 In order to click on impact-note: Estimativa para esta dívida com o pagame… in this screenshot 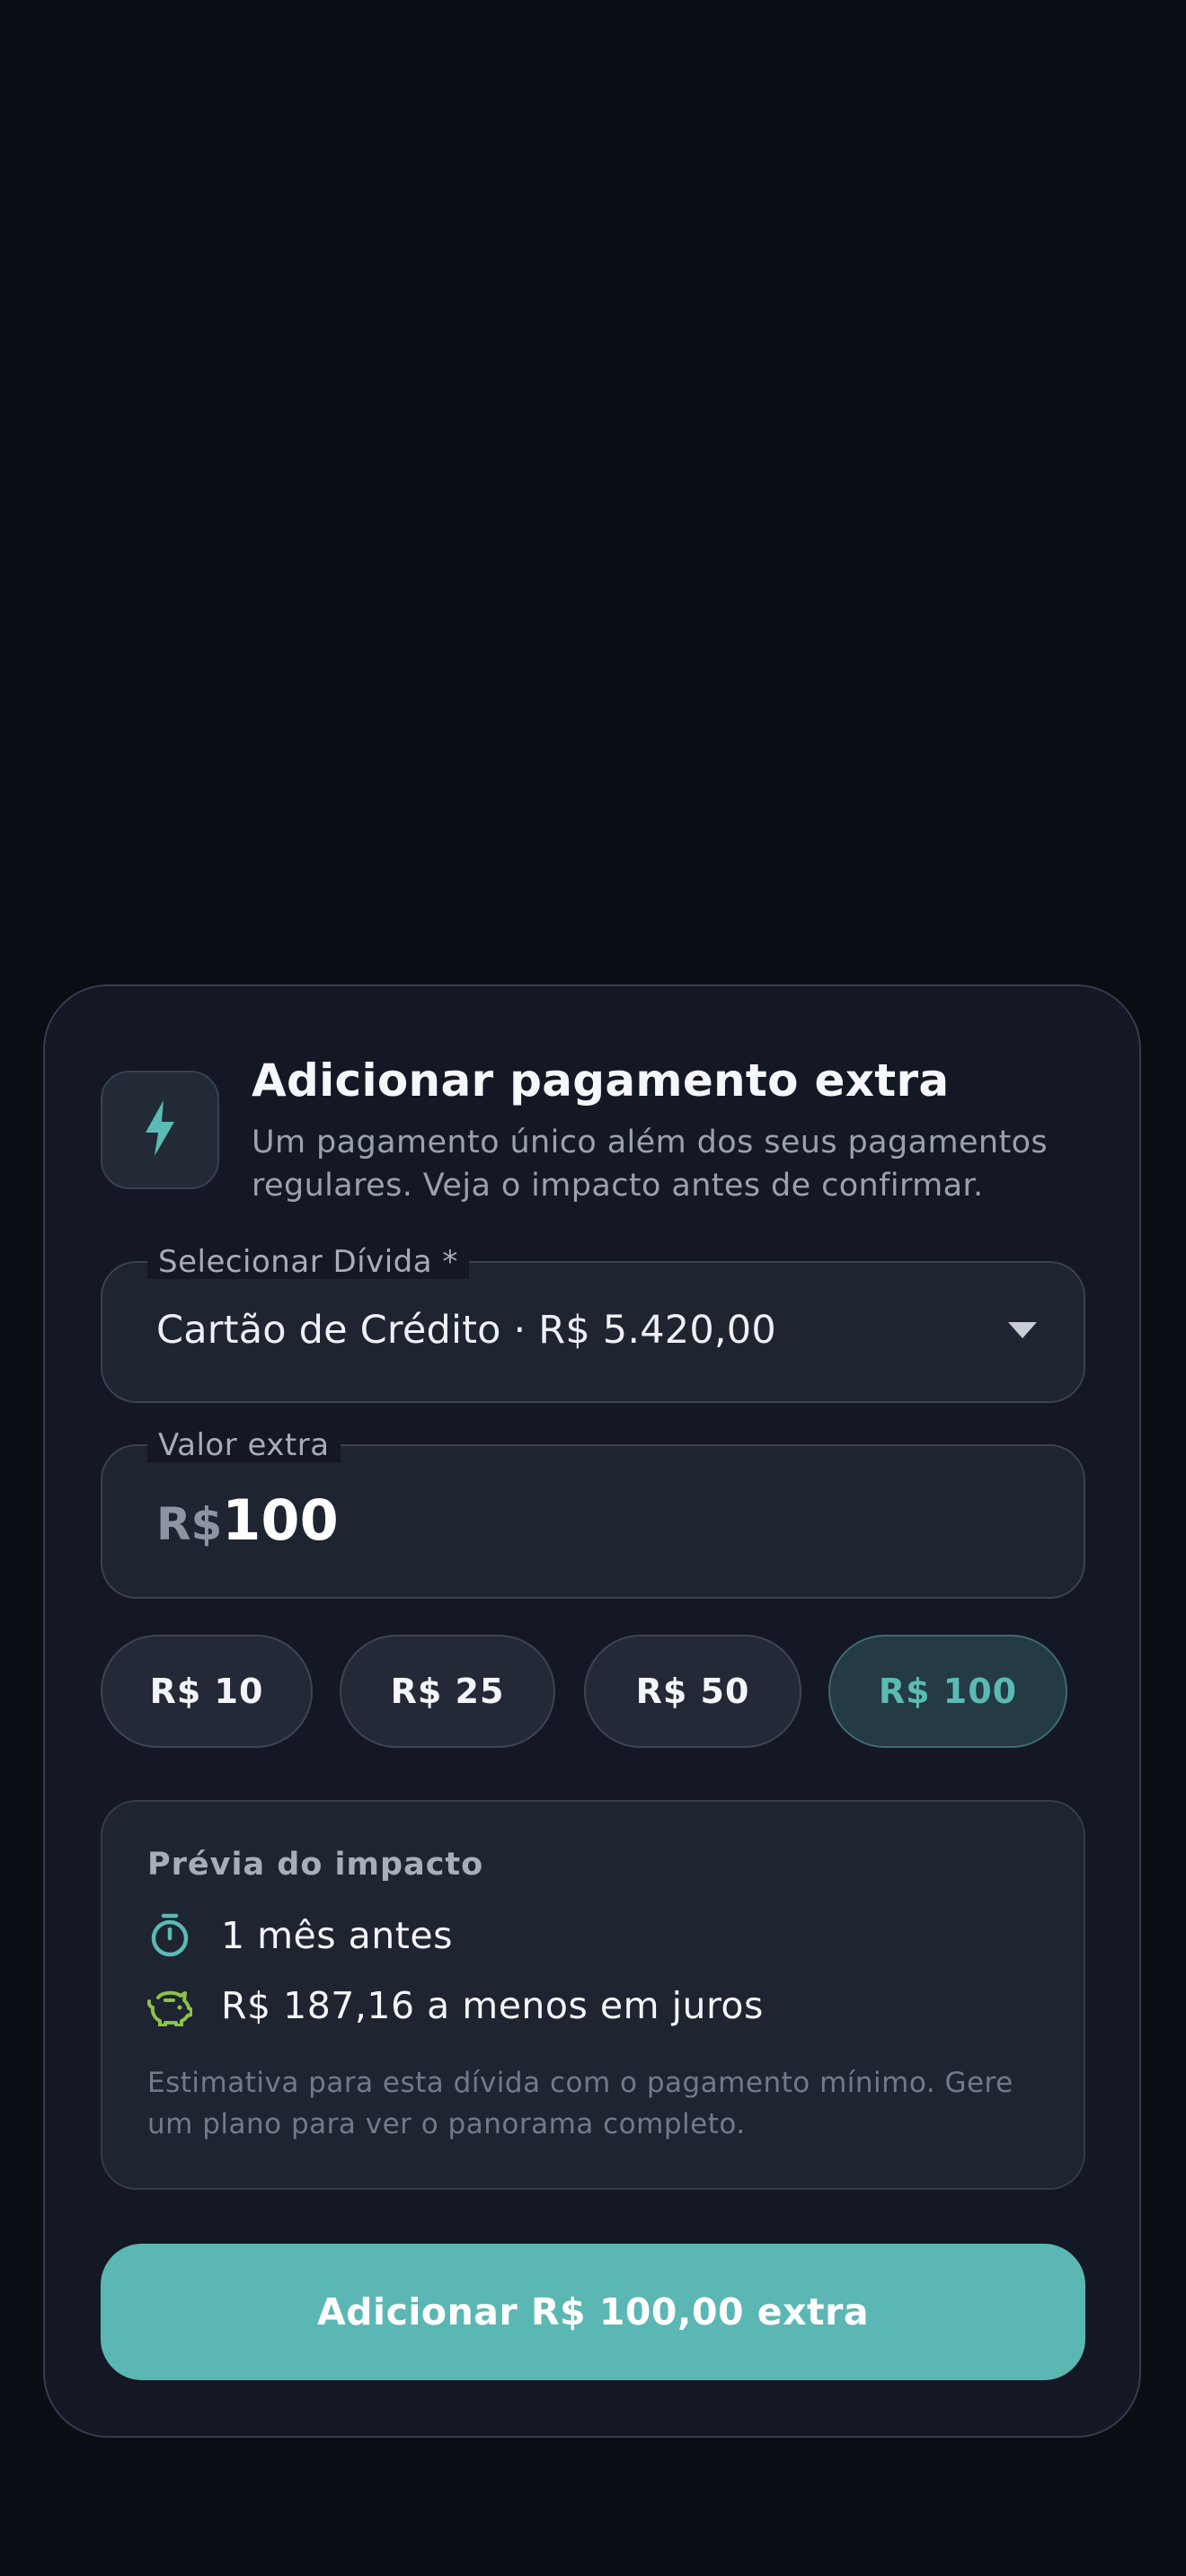, I will do `click(580, 2103)`.